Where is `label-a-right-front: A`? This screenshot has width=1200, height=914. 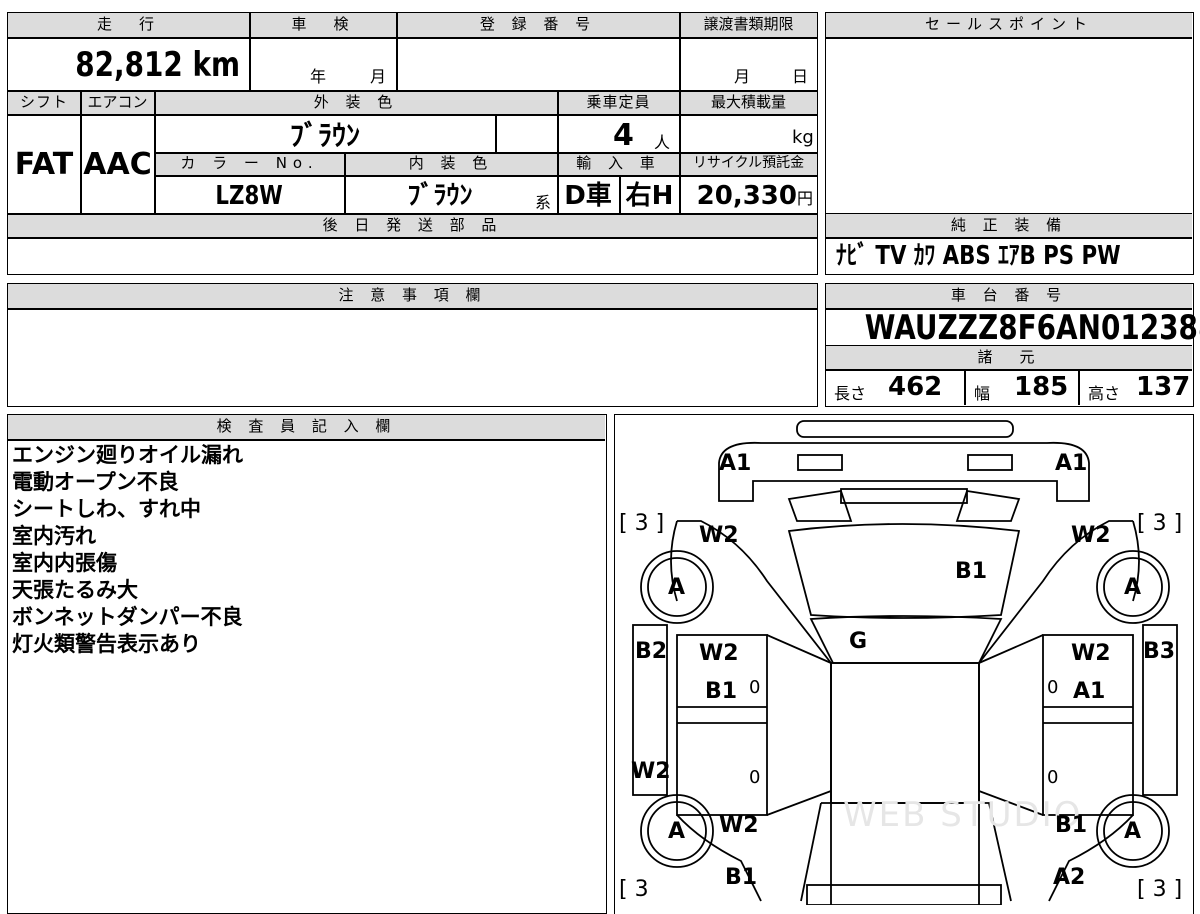 label-a-right-front: A is located at coordinates (1133, 587).